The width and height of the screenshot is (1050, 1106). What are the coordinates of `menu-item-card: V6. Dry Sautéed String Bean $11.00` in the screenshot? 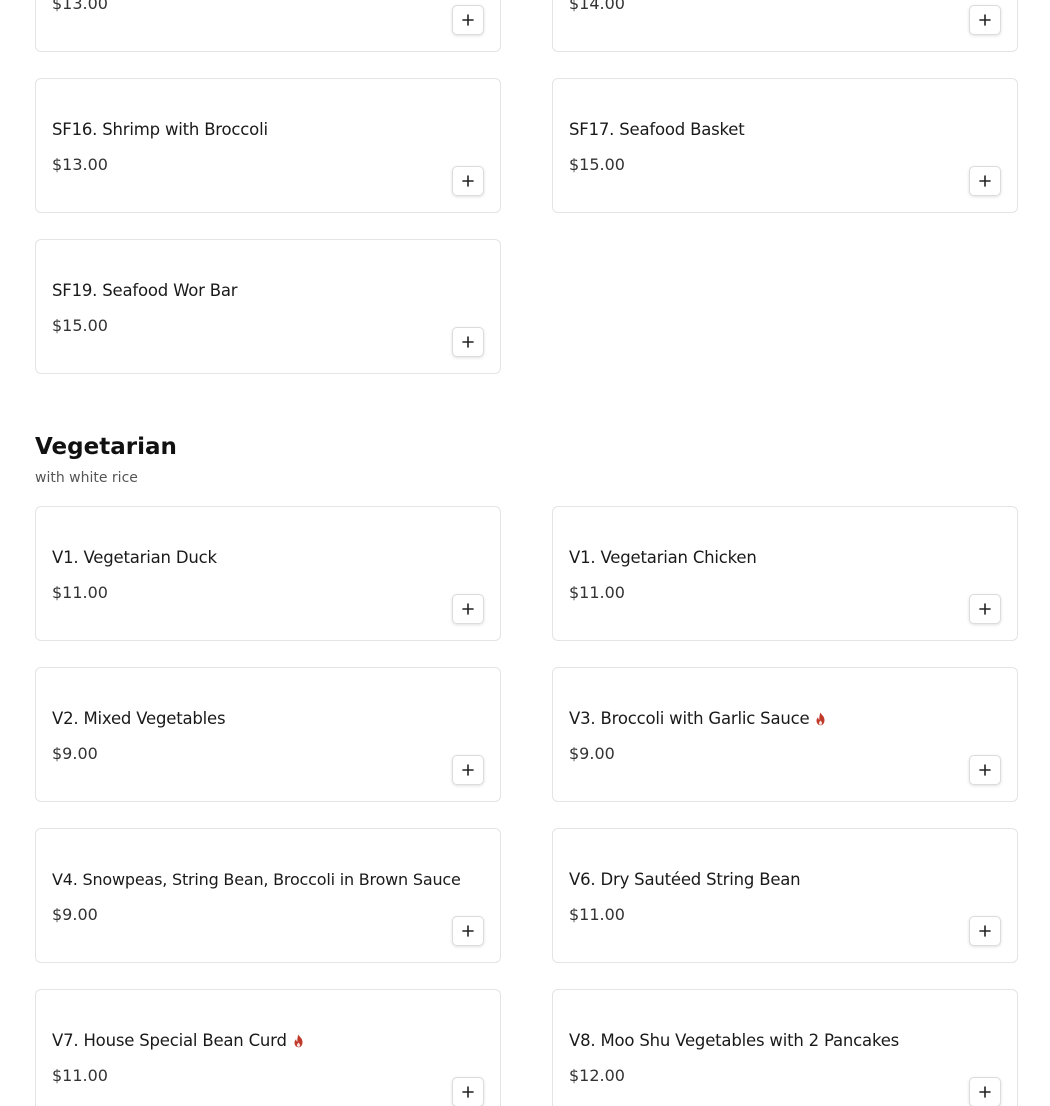 It's located at (785, 895).